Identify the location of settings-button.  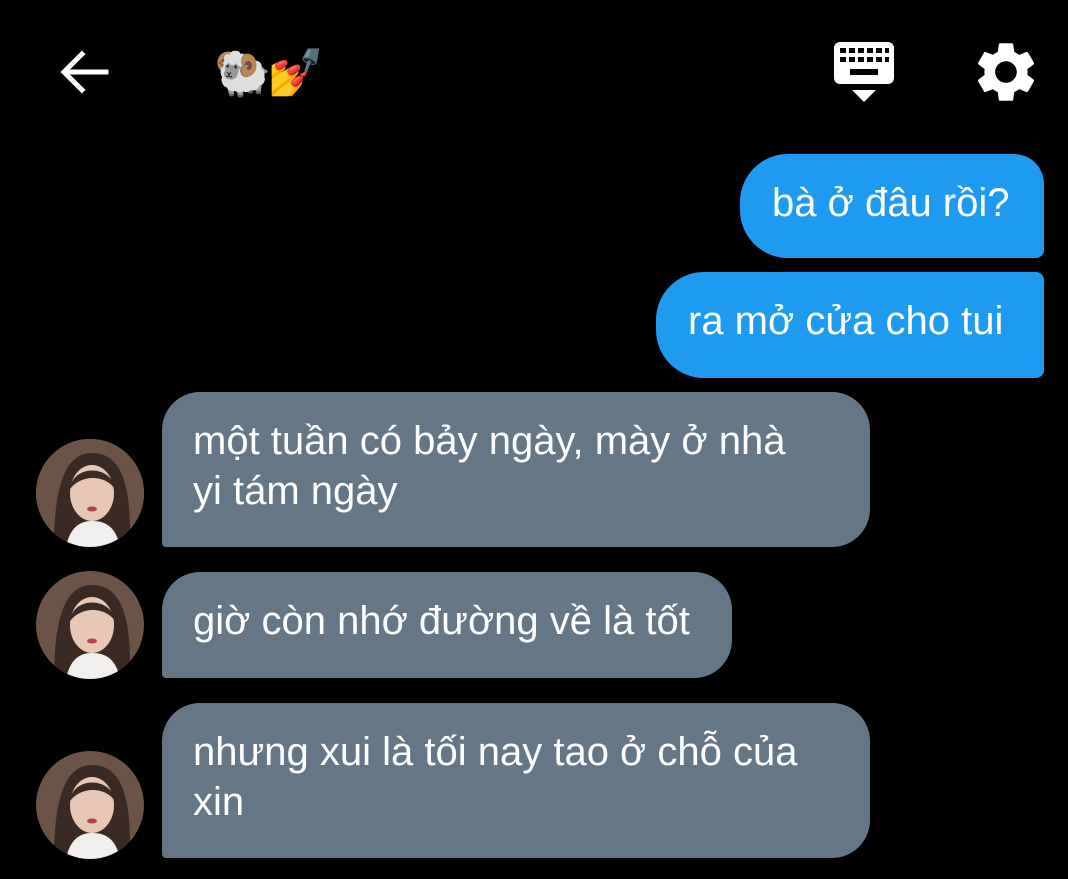
(1006, 72).